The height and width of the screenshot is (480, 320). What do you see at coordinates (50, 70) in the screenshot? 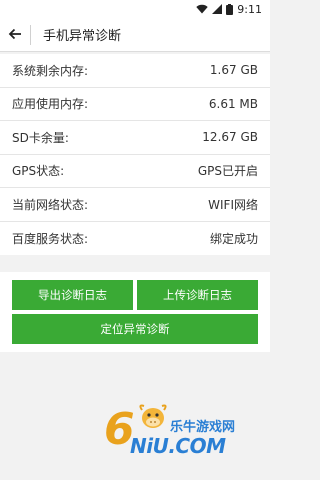
I see `info-label: 系统剩余内存:` at bounding box center [50, 70].